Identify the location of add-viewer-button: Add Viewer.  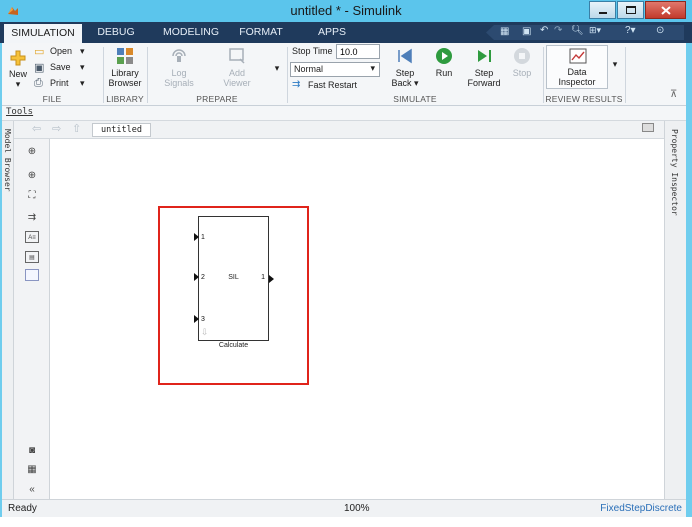
(237, 68).